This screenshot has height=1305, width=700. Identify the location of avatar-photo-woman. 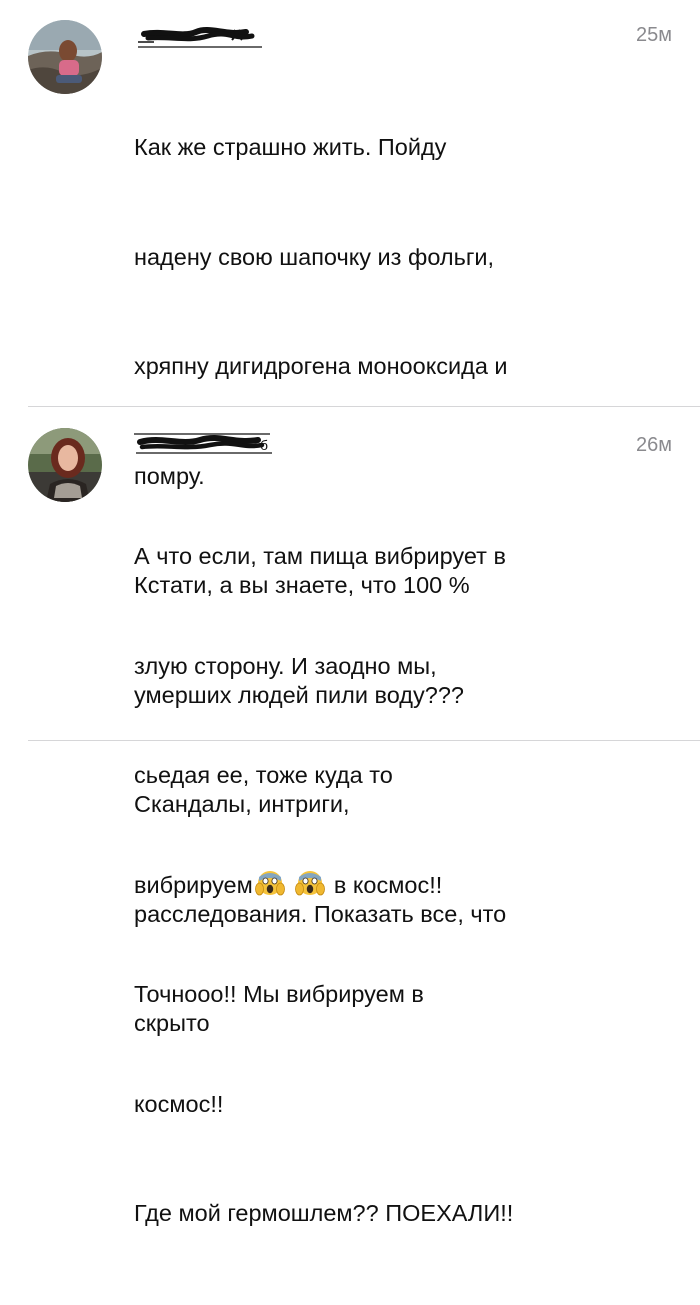
(65, 465).